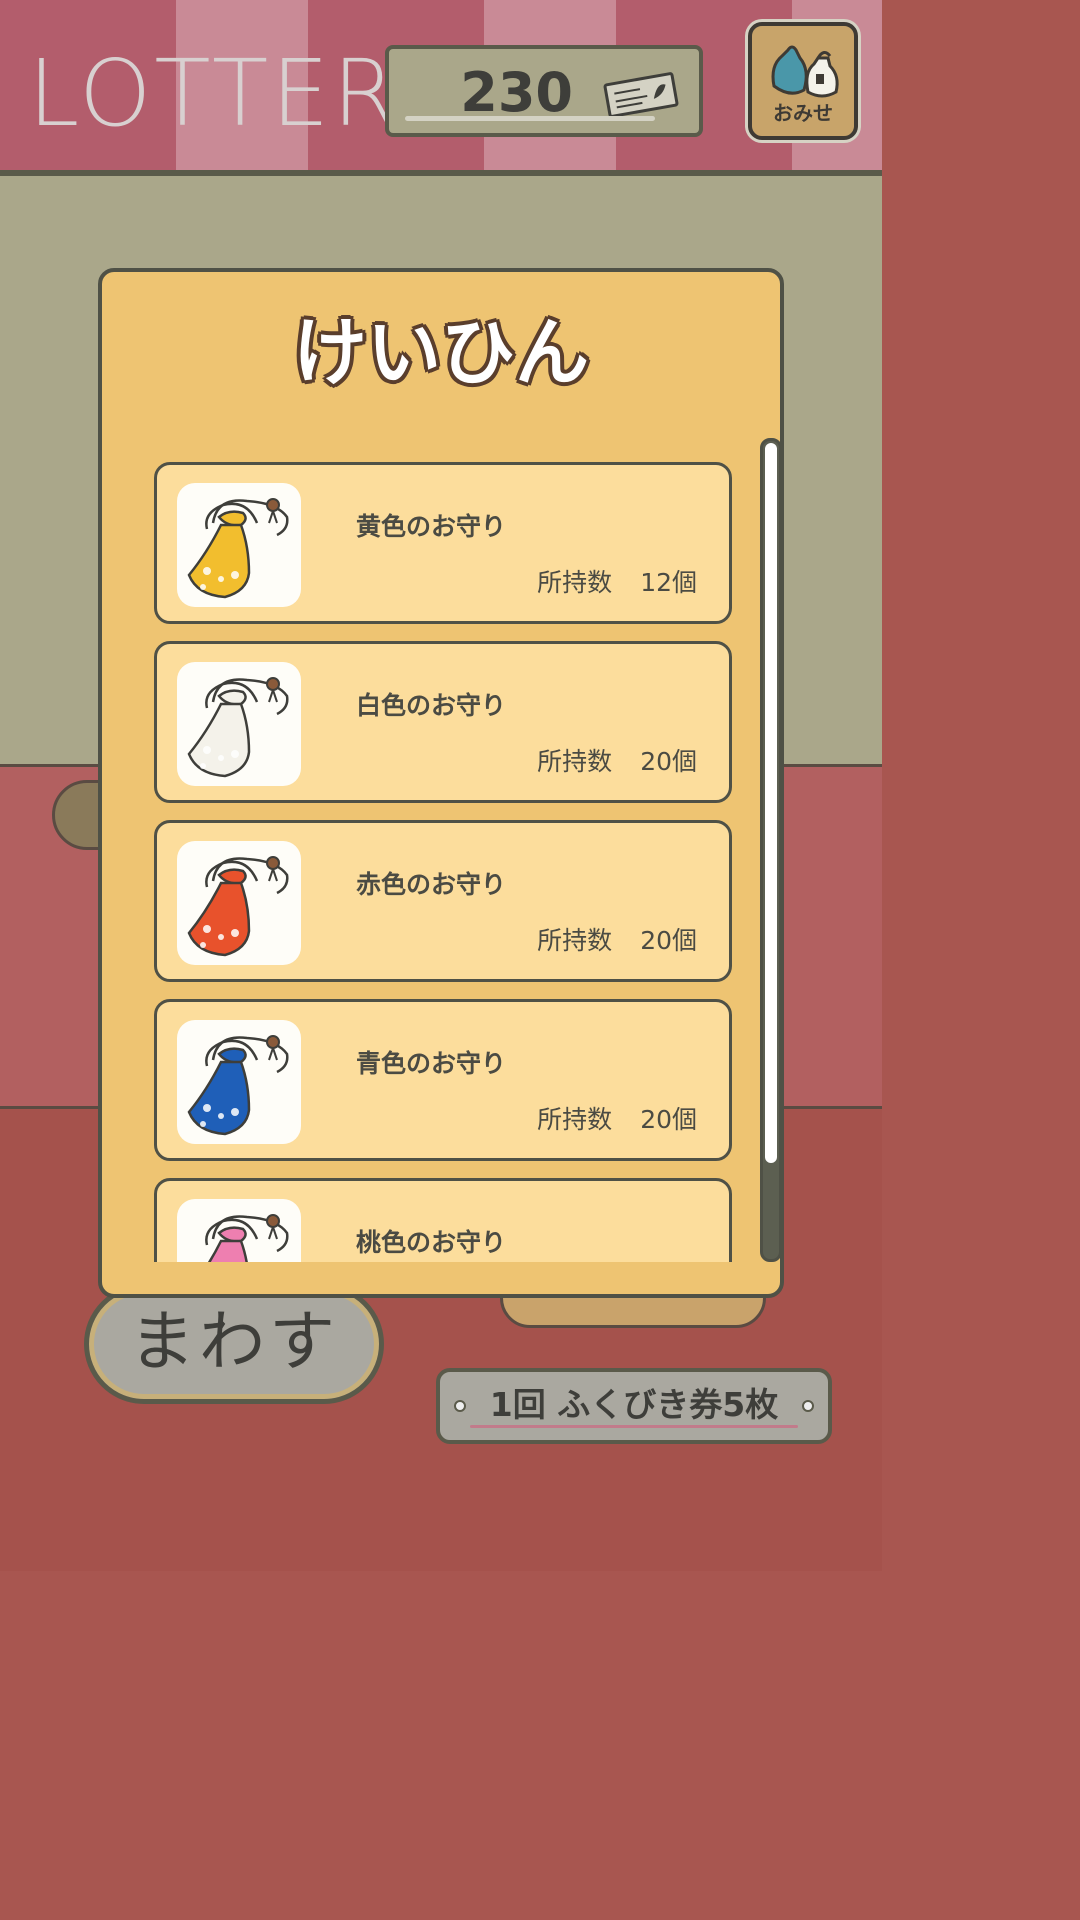  Describe the element at coordinates (808, 1406) in the screenshot. I see `cost-dot-right` at that location.